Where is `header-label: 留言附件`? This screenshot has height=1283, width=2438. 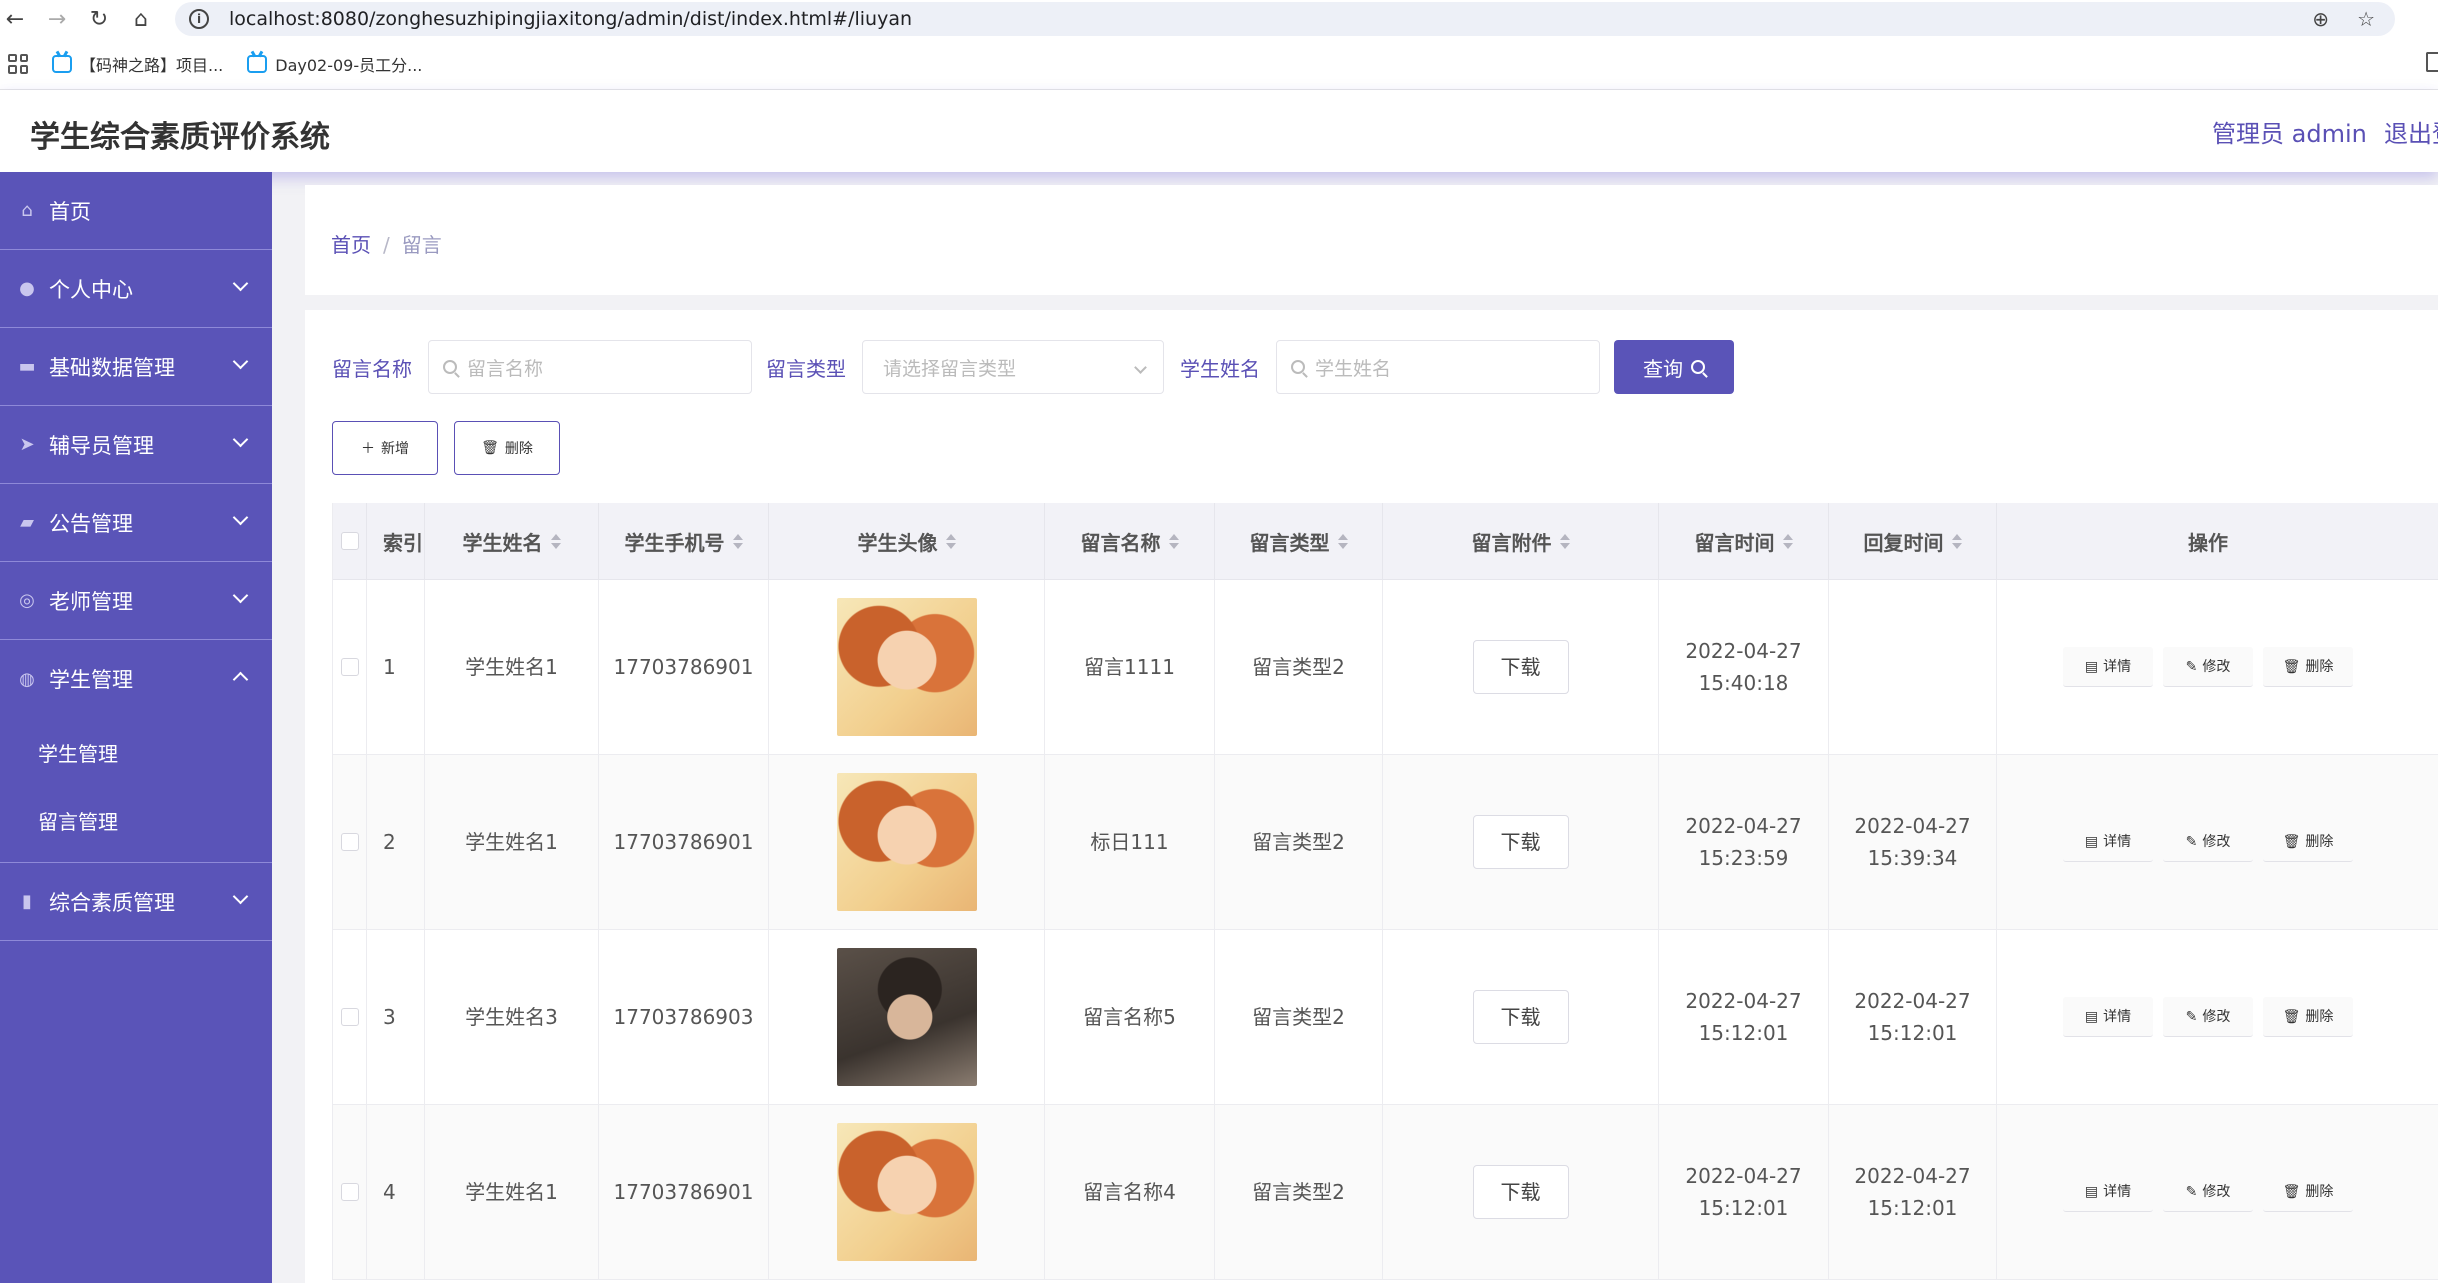 header-label: 留言附件 is located at coordinates (1511, 542).